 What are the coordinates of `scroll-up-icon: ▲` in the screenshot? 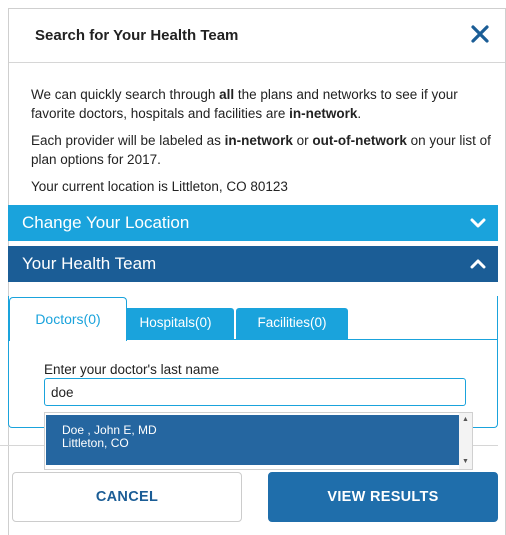 It's located at (465, 420).